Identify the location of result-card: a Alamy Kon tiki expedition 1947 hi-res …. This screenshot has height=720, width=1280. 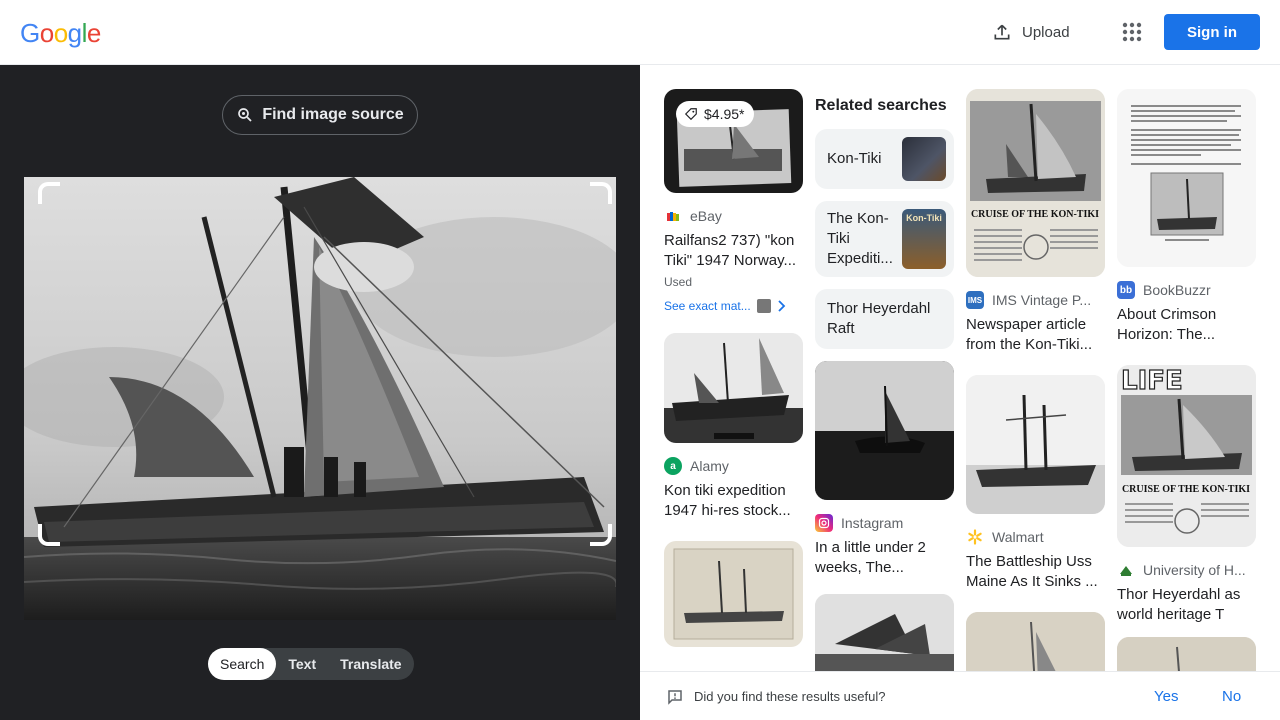
(733, 427).